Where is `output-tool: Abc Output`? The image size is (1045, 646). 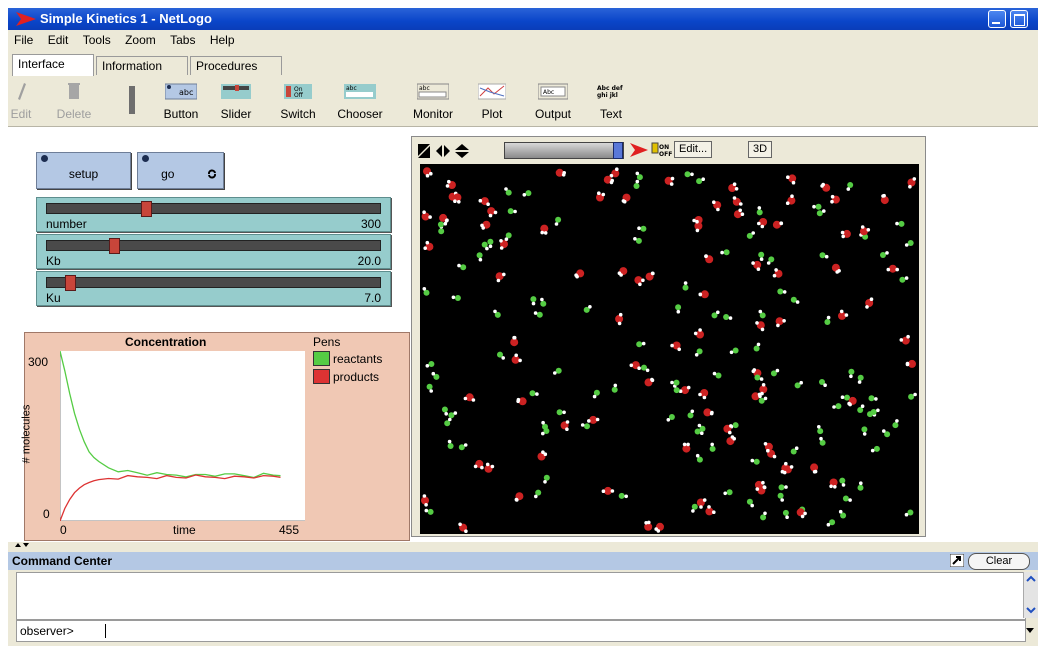 output-tool: Abc Output is located at coordinates (553, 100).